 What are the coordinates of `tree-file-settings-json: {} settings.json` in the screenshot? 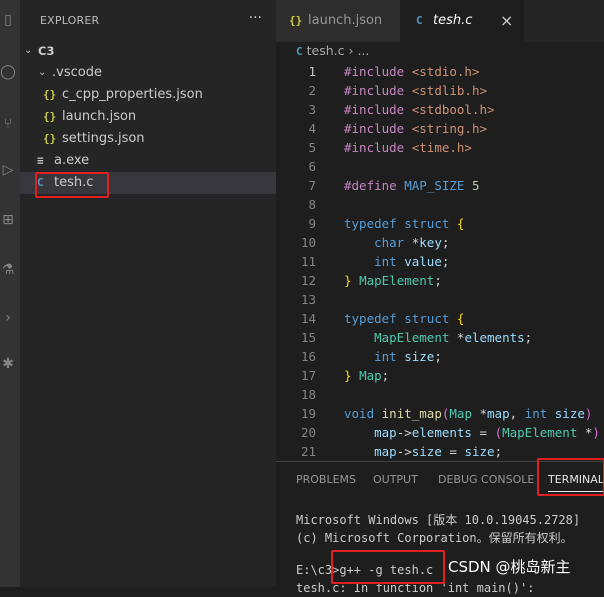 It's located at (148, 139).